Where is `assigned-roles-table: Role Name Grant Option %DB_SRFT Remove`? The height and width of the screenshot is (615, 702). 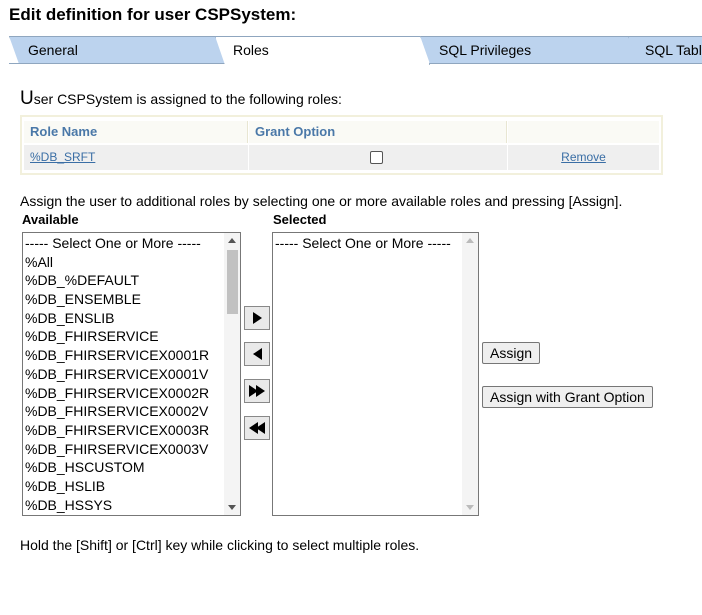
assigned-roles-table: Role Name Grant Option %DB_SRFT Remove is located at coordinates (341, 145).